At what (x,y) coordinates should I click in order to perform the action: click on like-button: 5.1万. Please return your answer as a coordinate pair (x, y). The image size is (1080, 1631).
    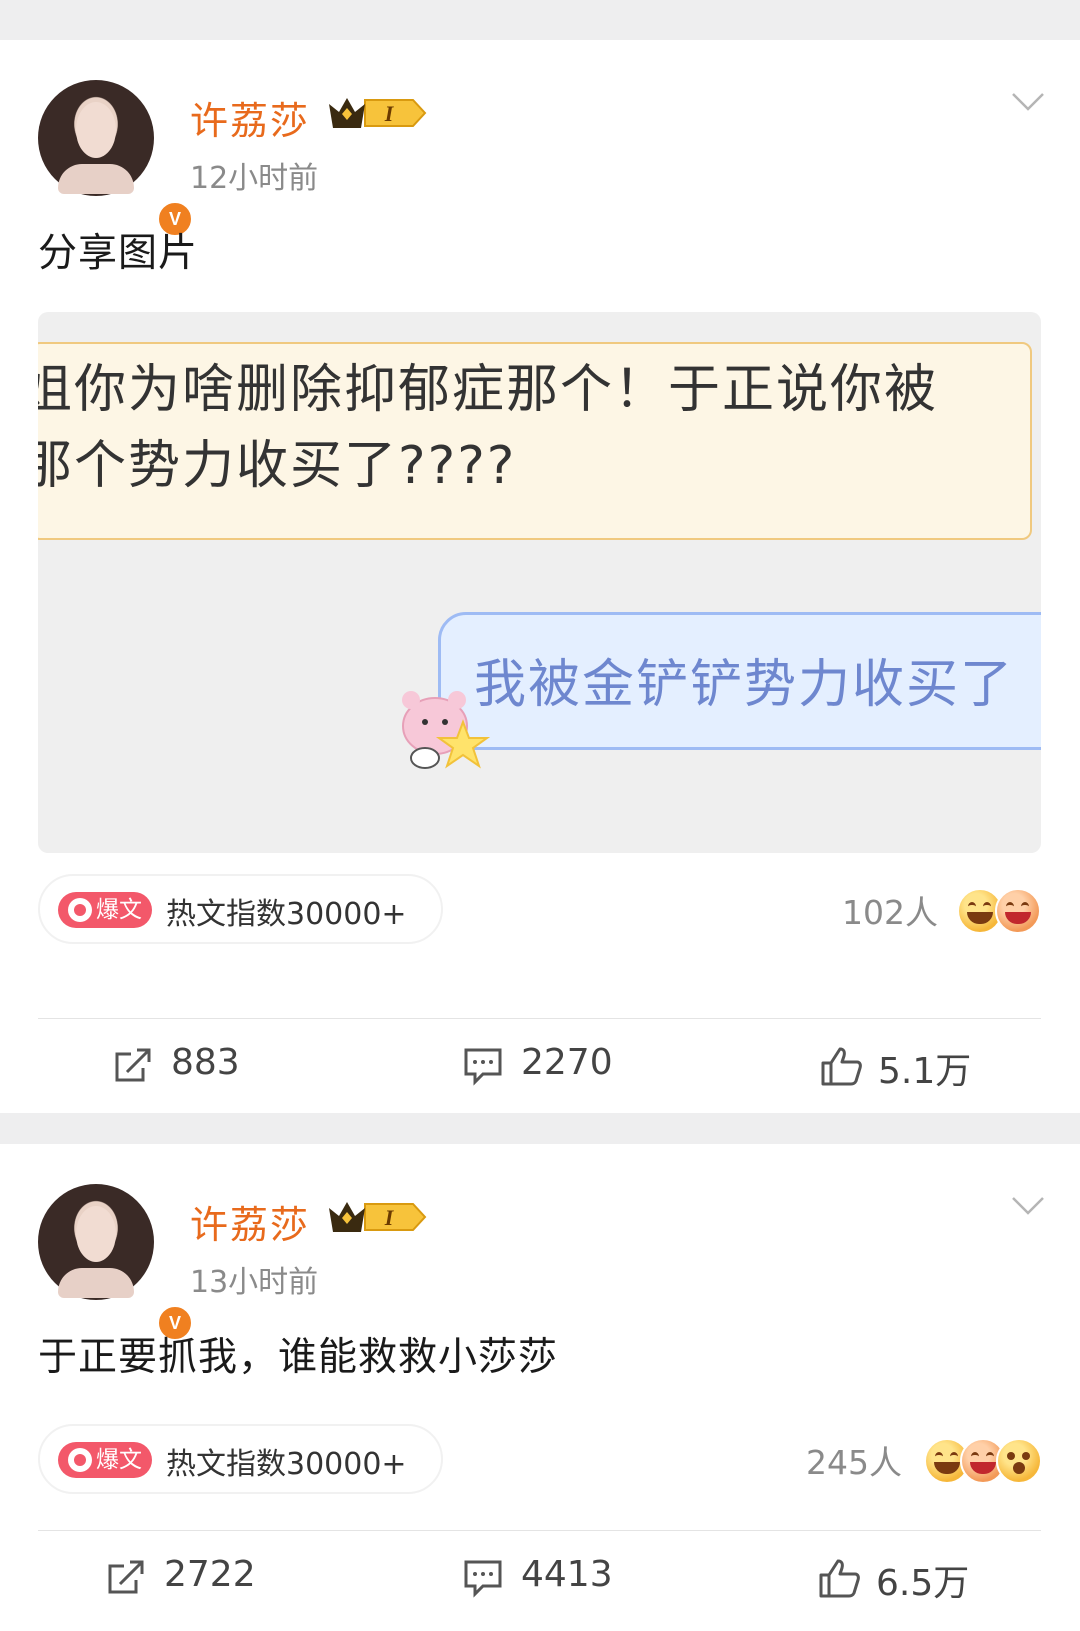
    Looking at the image, I should click on (905, 1067).